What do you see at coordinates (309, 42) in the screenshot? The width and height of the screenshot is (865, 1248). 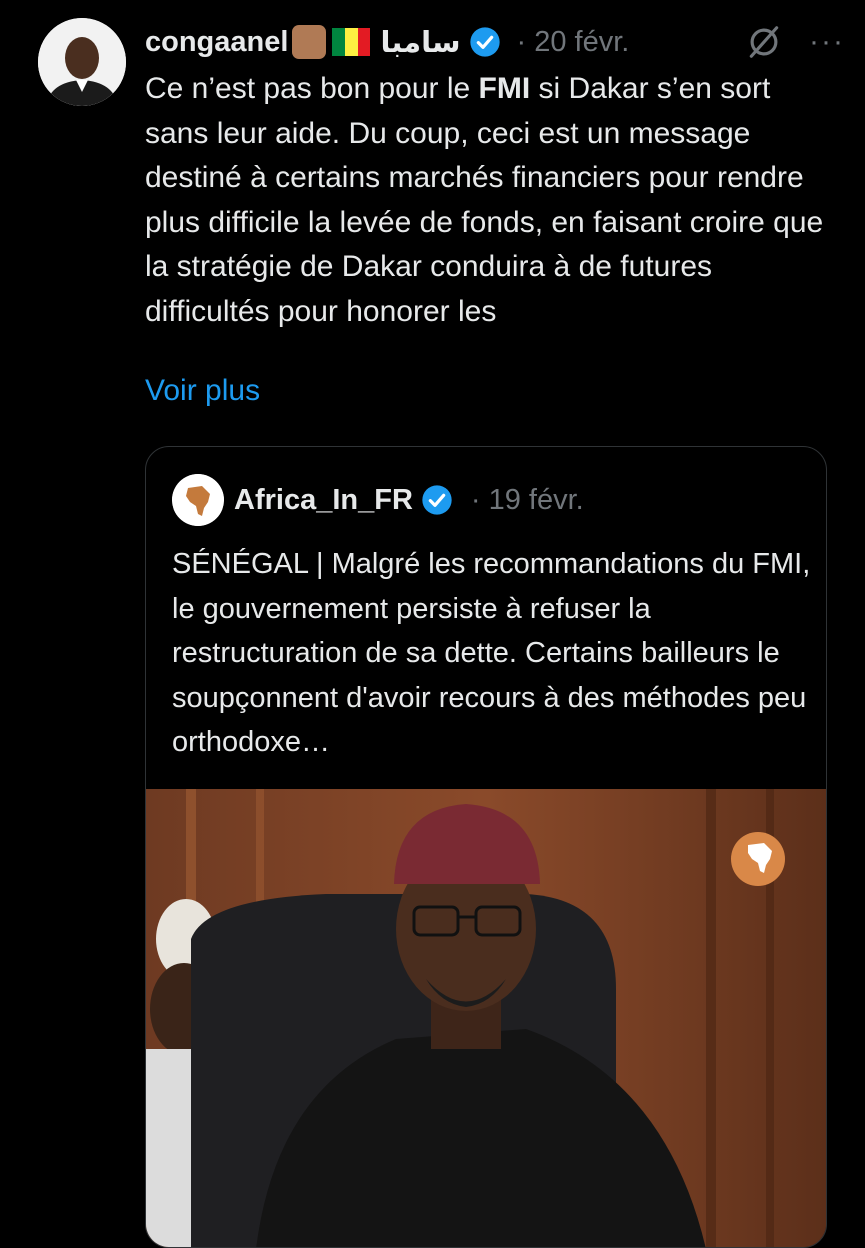 I see `raised-fist-emoji-icon` at bounding box center [309, 42].